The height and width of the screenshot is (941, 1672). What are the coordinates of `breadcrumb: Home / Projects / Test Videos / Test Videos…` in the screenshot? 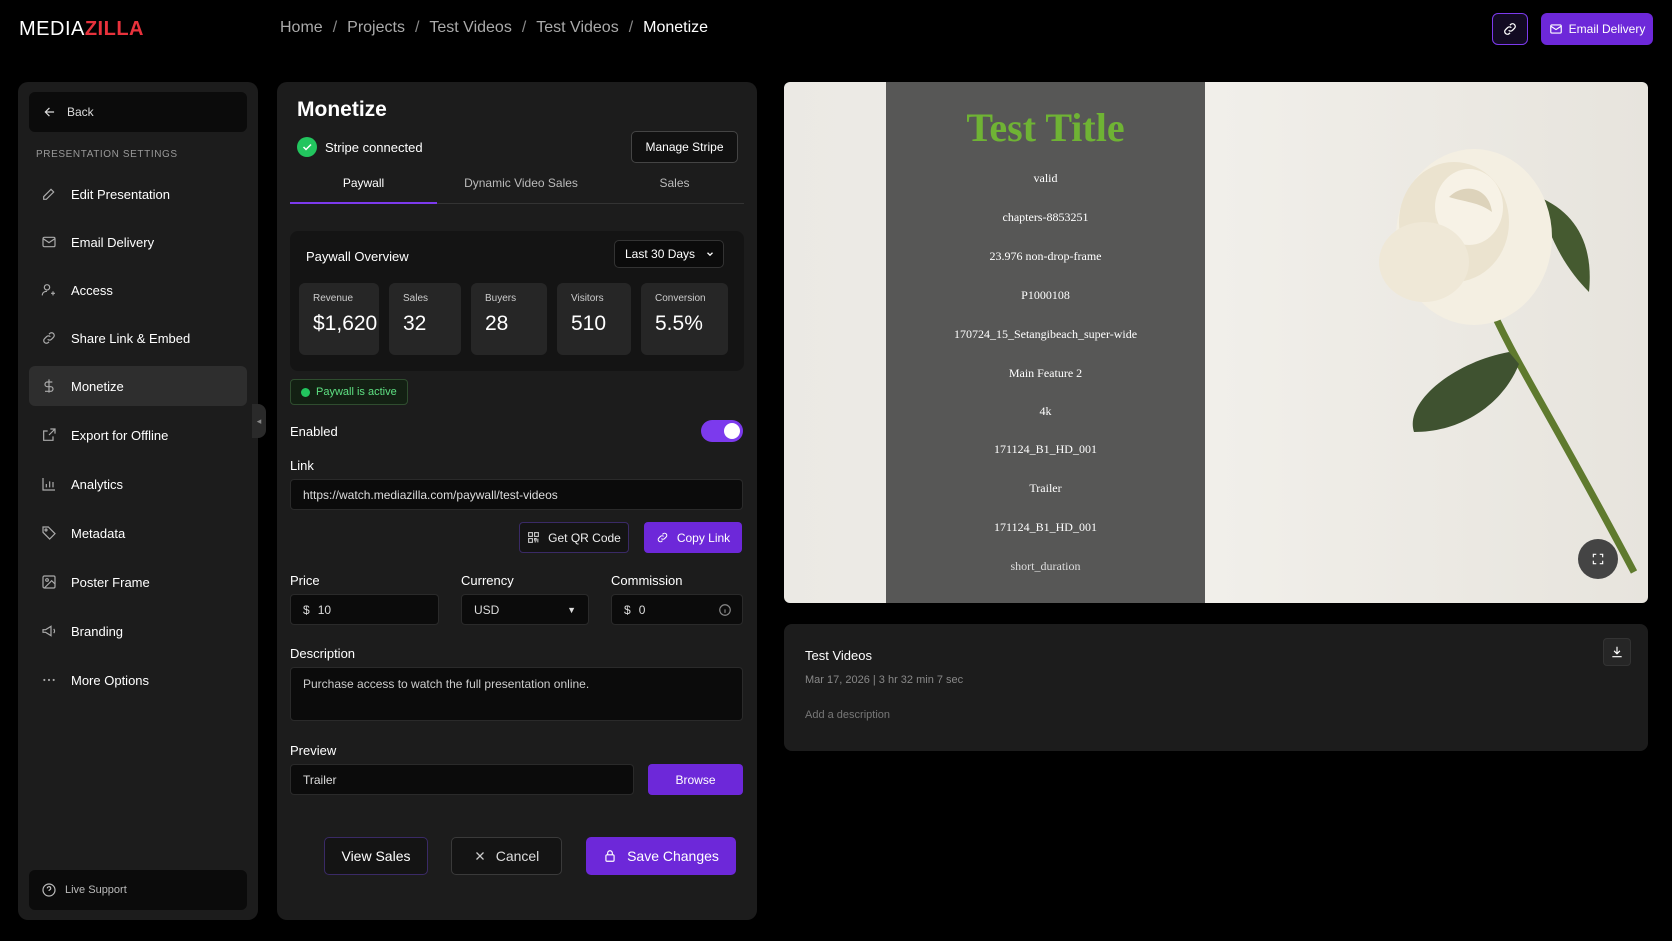 It's located at (494, 28).